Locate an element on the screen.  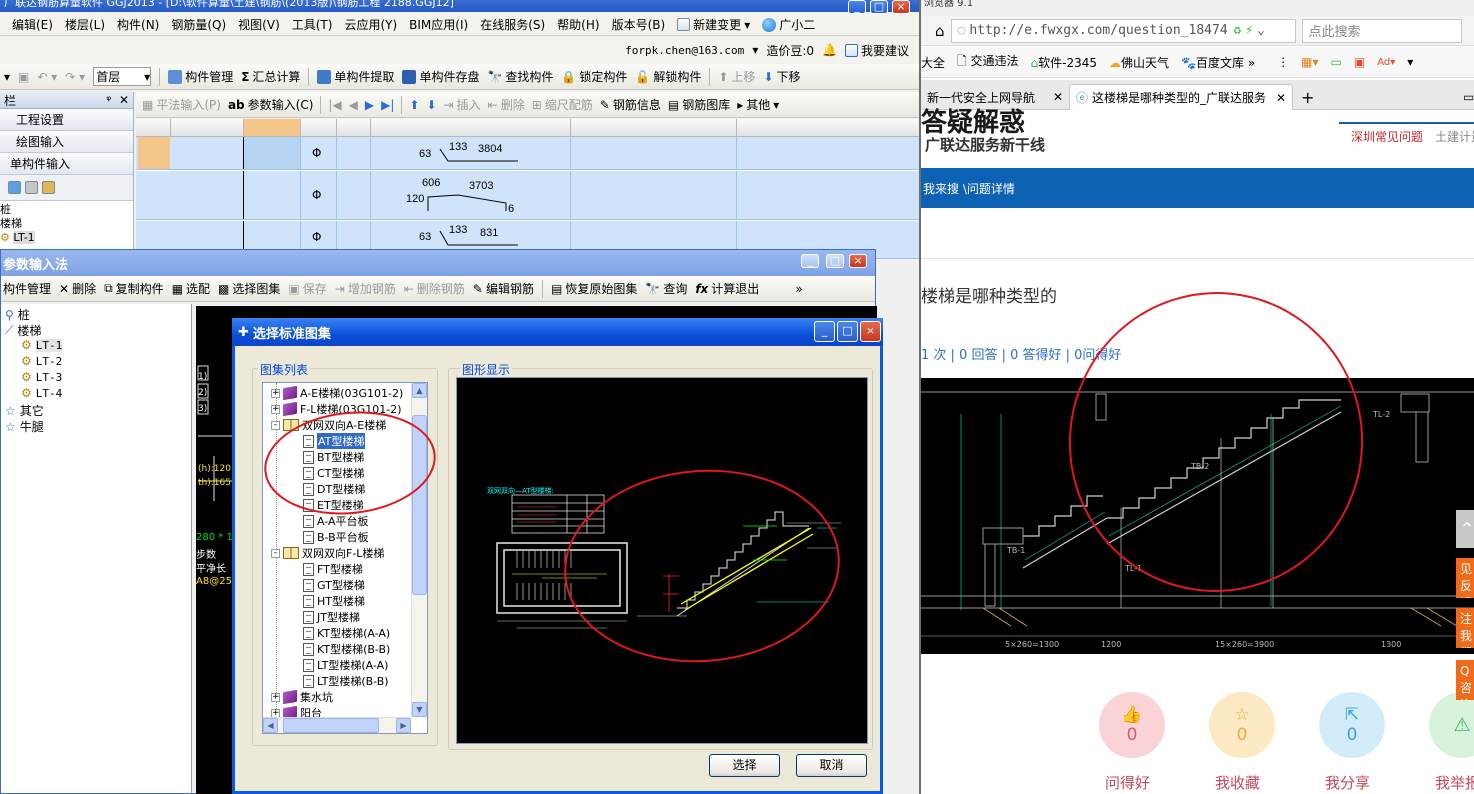
lock-component-button: 🔒 锁定构件 is located at coordinates (594, 76).